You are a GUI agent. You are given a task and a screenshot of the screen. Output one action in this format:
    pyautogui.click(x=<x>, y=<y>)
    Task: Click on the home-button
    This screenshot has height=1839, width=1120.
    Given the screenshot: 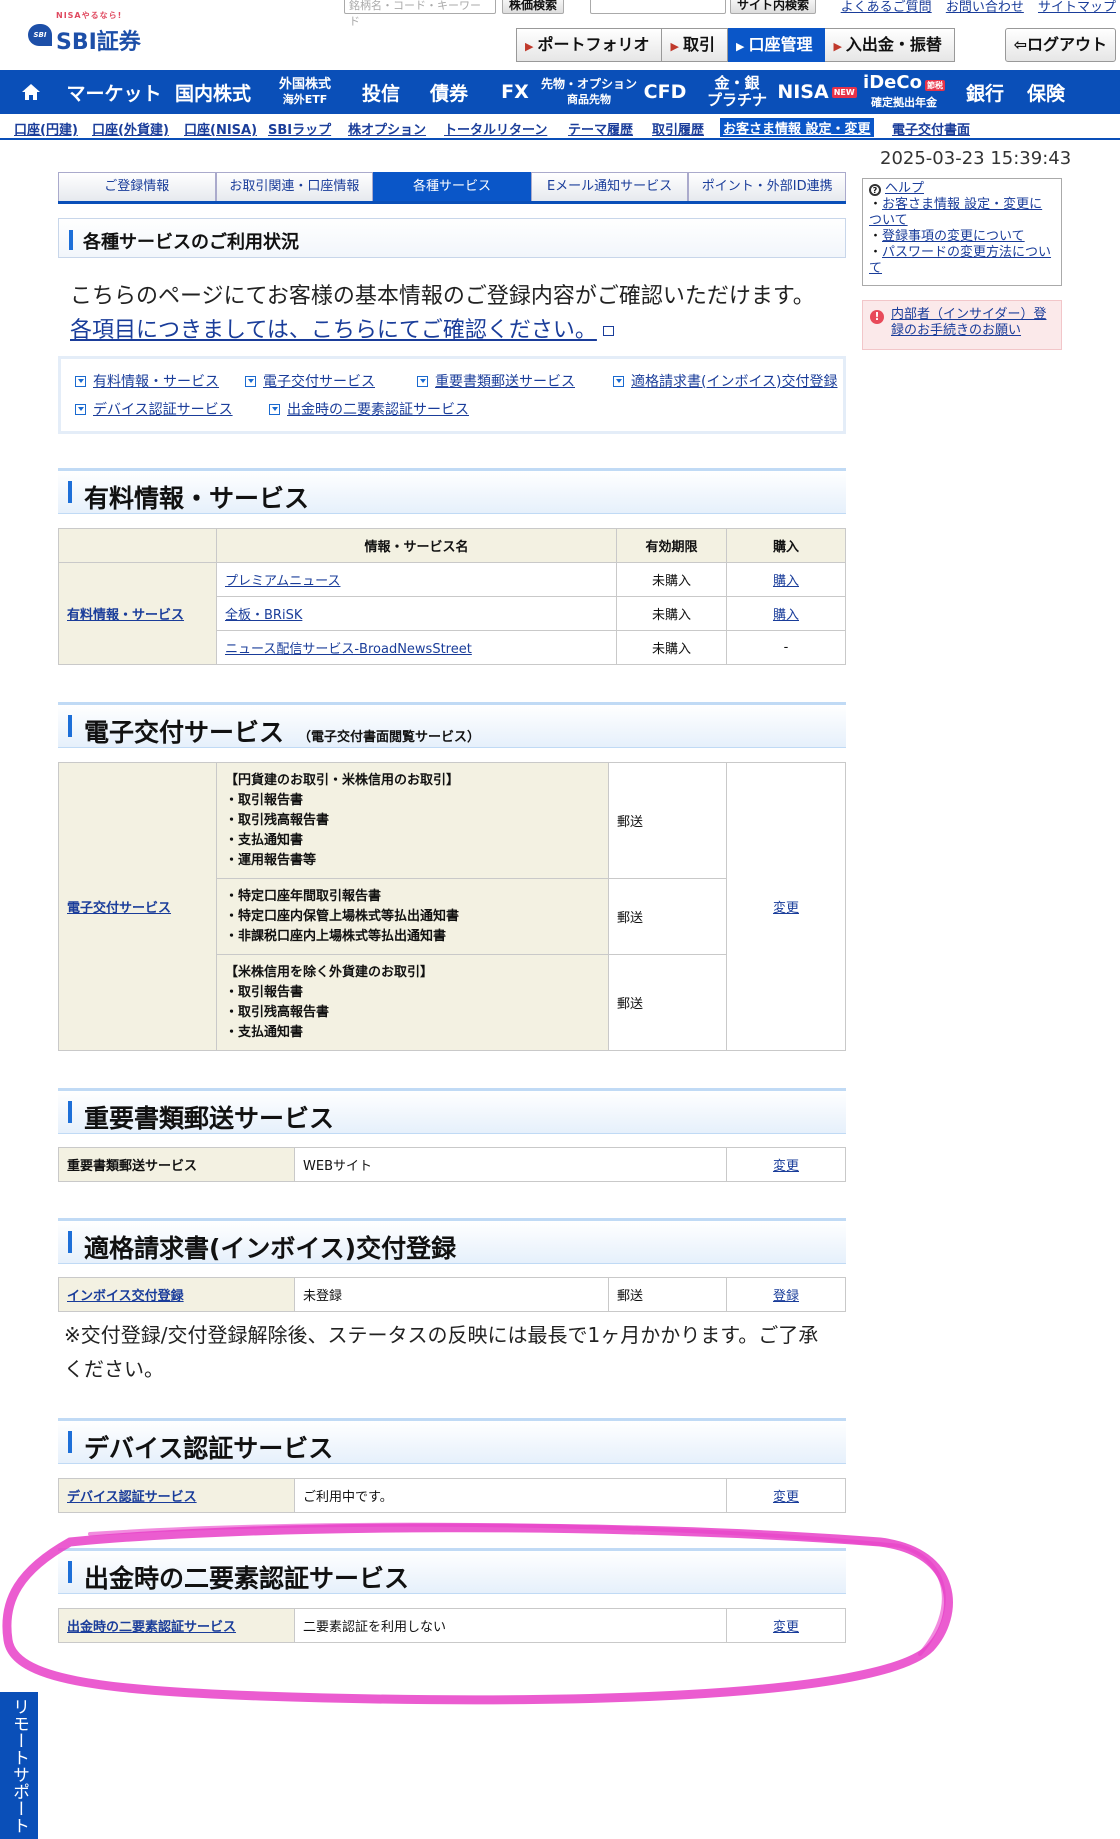 What is the action you would take?
    pyautogui.click(x=31, y=92)
    